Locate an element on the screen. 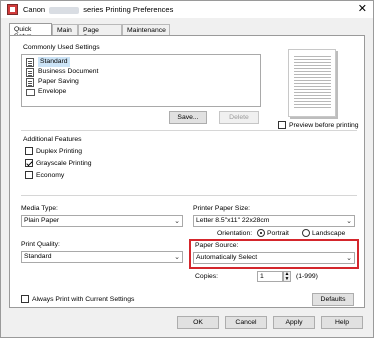  defaults-button: Defaults is located at coordinates (333, 299).